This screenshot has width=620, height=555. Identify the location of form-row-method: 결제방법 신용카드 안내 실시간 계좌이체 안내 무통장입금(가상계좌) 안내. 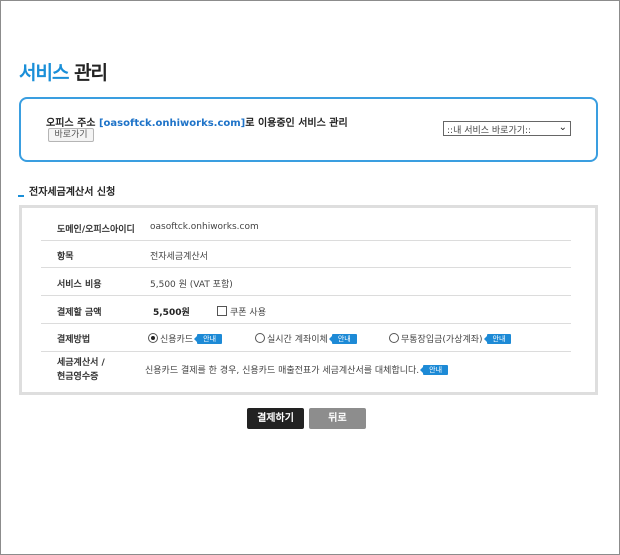
(306, 337).